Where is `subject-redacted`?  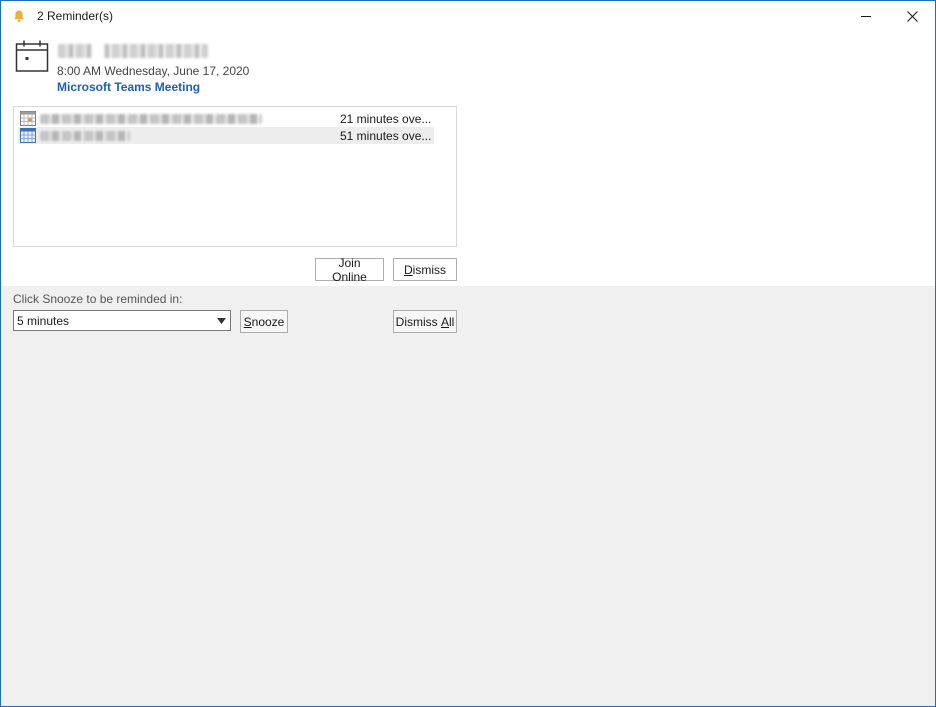
subject-redacted is located at coordinates (133, 51).